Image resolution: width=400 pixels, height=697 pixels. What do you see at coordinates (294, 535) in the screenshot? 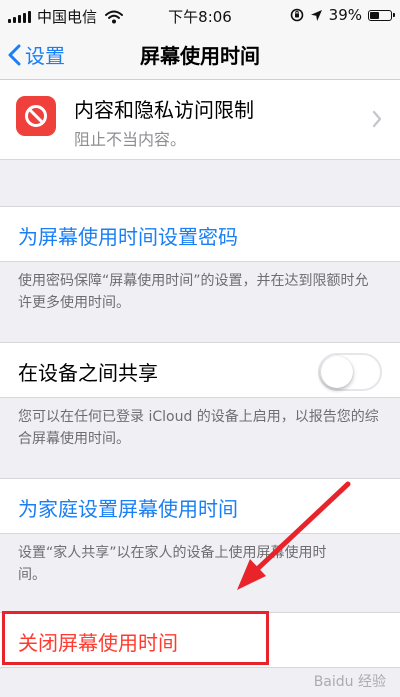
I see `annotation-arrow` at bounding box center [294, 535].